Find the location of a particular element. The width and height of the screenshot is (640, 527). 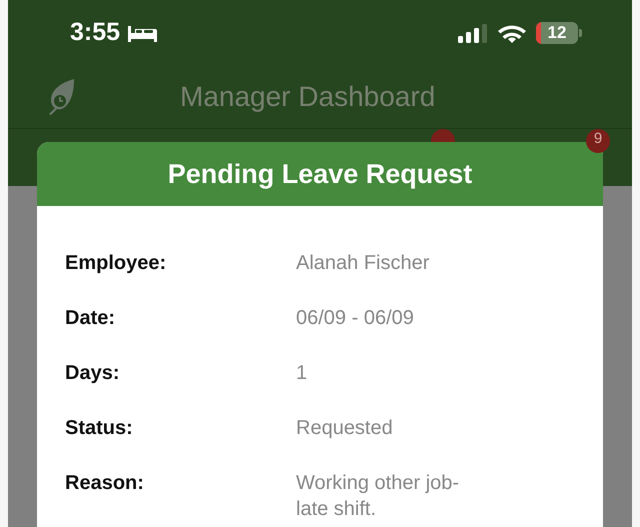

nav-title: Manager Dashboard is located at coordinates (308, 96).